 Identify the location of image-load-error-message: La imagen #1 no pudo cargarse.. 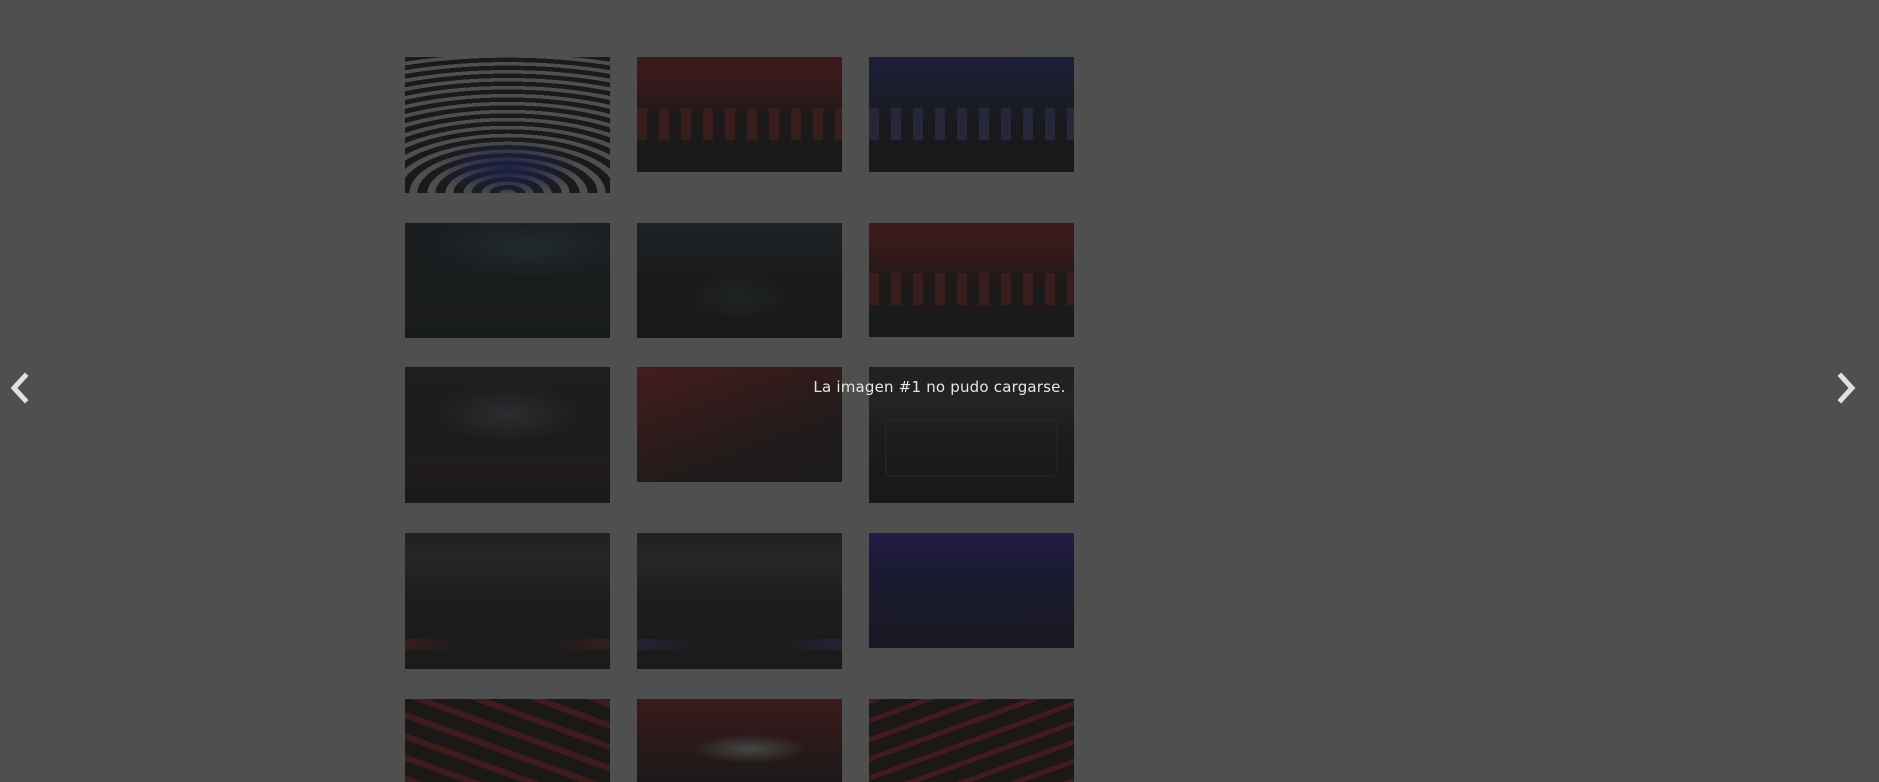
(939, 387).